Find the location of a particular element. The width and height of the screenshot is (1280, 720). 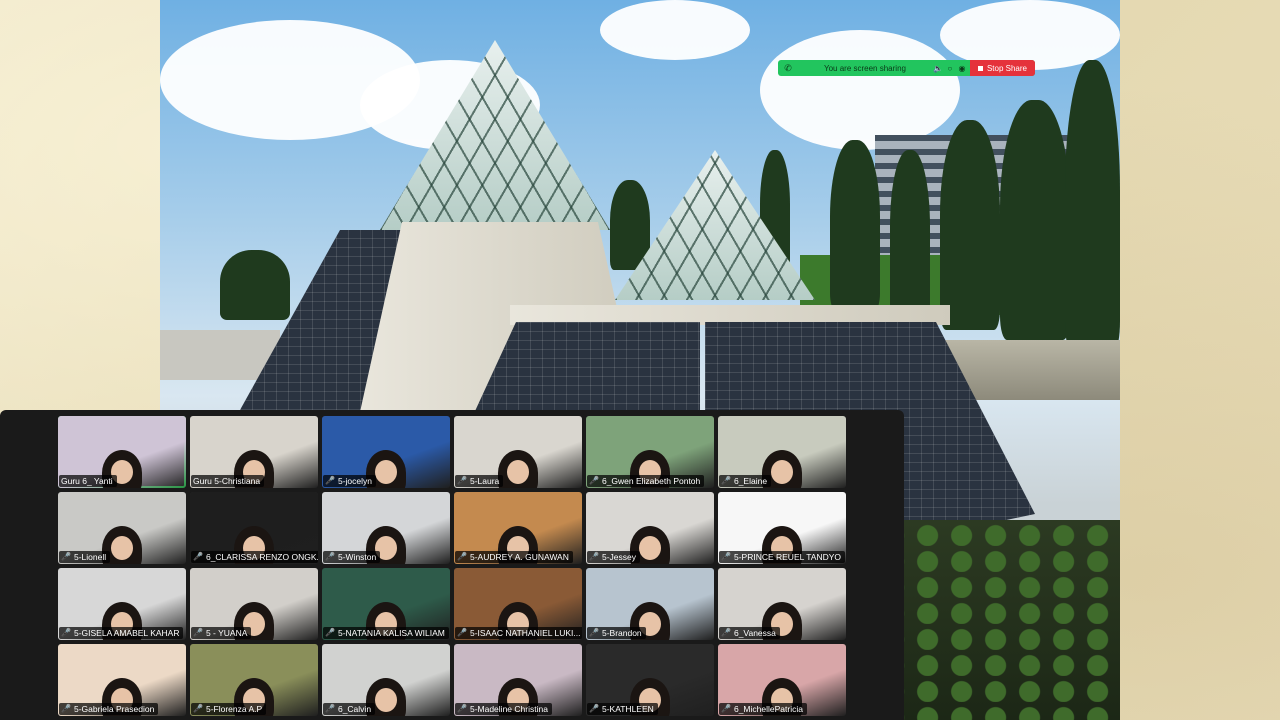

participant-tile: 🎤 5-NATANIA KALISA WILIAM is located at coordinates (386, 604).